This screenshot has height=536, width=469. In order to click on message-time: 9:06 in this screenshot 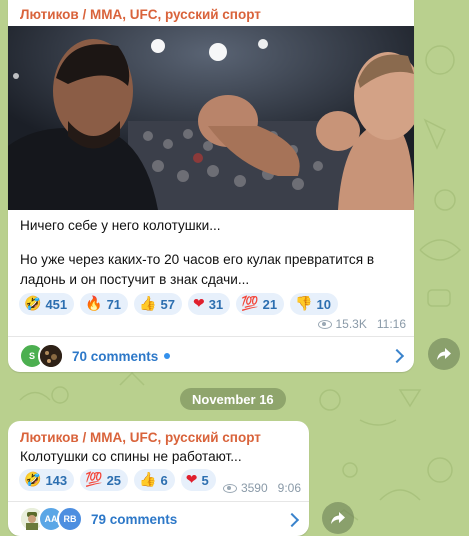, I will do `click(289, 488)`.